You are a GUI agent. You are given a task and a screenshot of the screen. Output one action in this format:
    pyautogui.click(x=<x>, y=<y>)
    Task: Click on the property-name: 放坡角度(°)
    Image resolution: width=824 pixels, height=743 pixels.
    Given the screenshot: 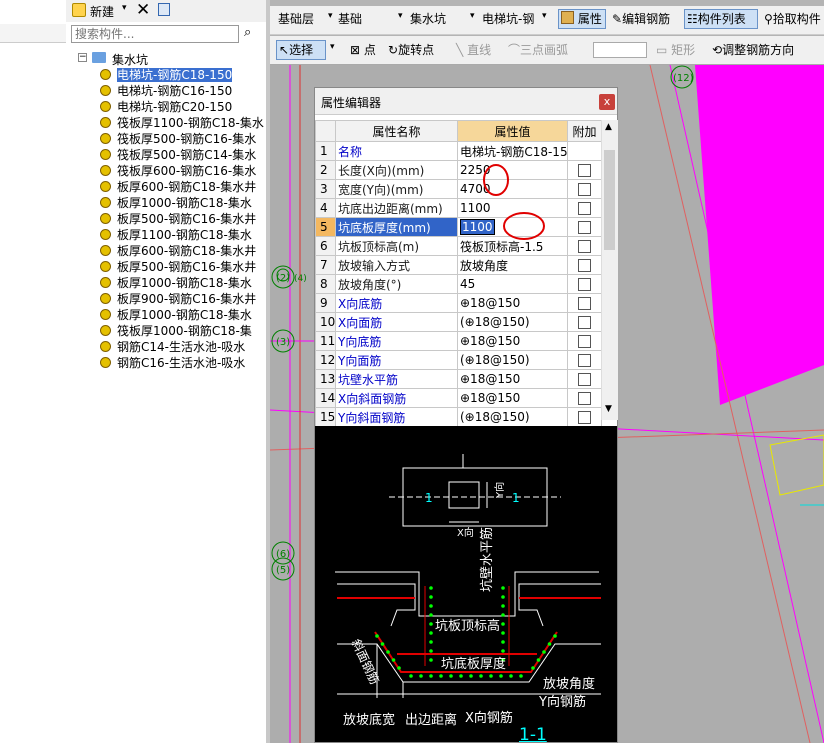 What is the action you would take?
    pyautogui.click(x=396, y=284)
    